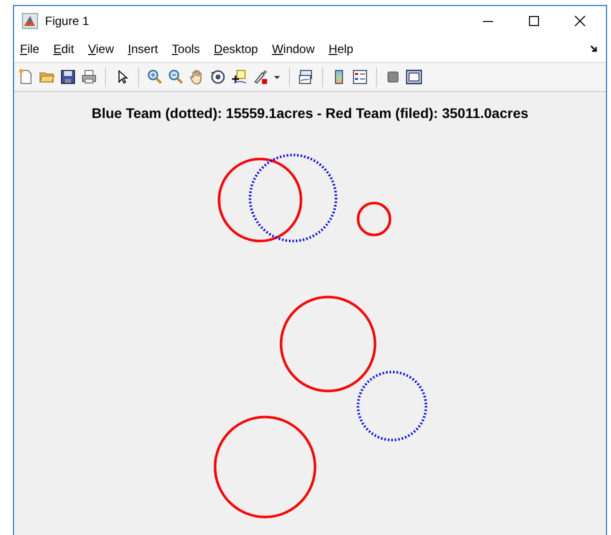  What do you see at coordinates (534, 21) in the screenshot?
I see `maximize-icon` at bounding box center [534, 21].